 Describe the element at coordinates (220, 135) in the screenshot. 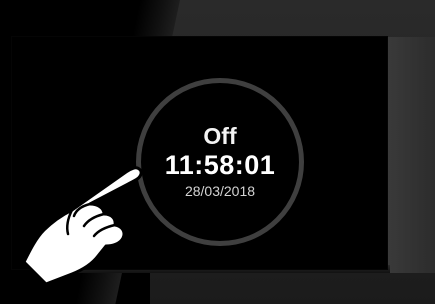

I see `power-state-label: Off` at that location.